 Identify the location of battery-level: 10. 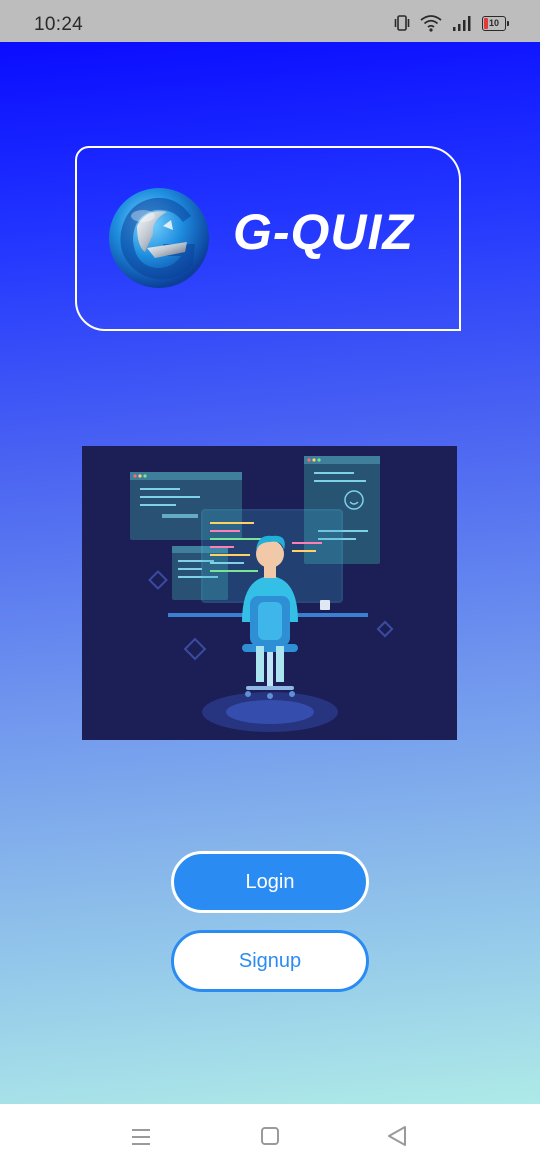
(493, 22).